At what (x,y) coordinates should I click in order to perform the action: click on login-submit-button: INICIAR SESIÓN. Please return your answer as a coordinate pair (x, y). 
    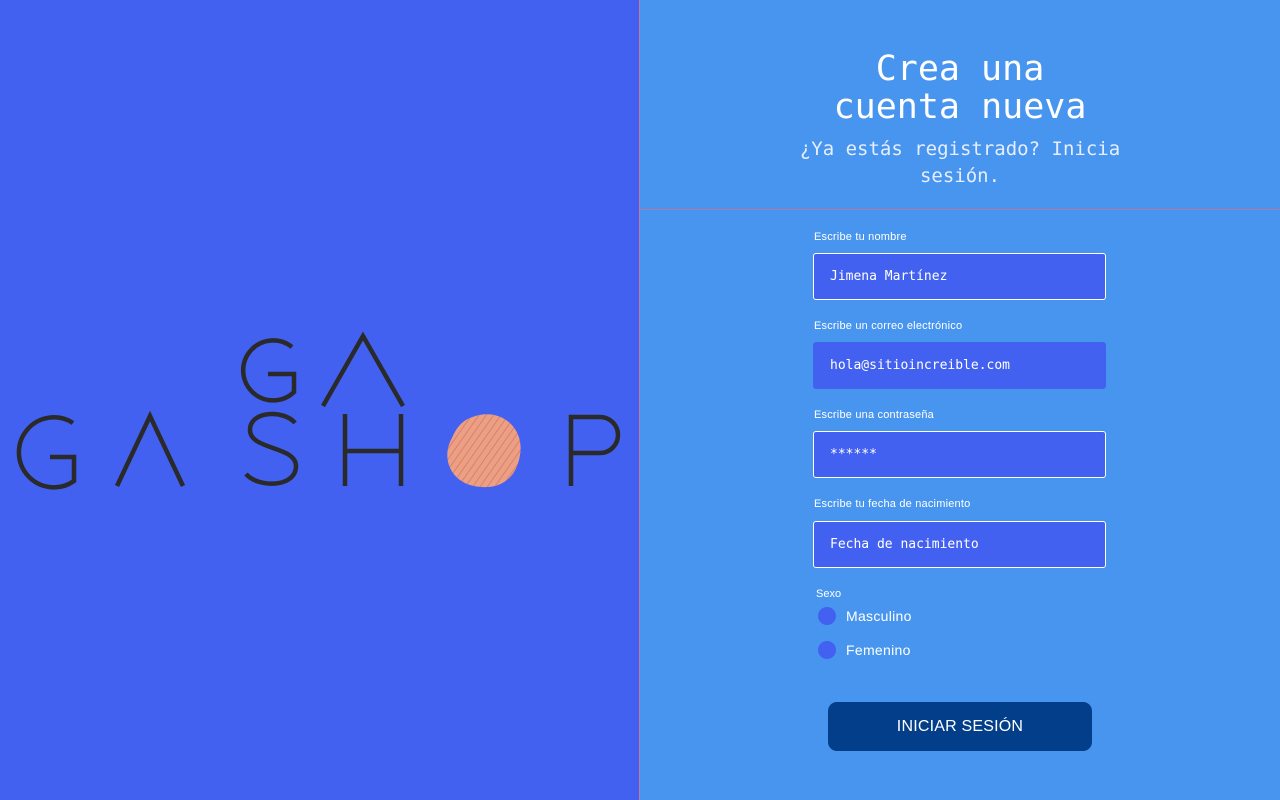
    Looking at the image, I should click on (960, 726).